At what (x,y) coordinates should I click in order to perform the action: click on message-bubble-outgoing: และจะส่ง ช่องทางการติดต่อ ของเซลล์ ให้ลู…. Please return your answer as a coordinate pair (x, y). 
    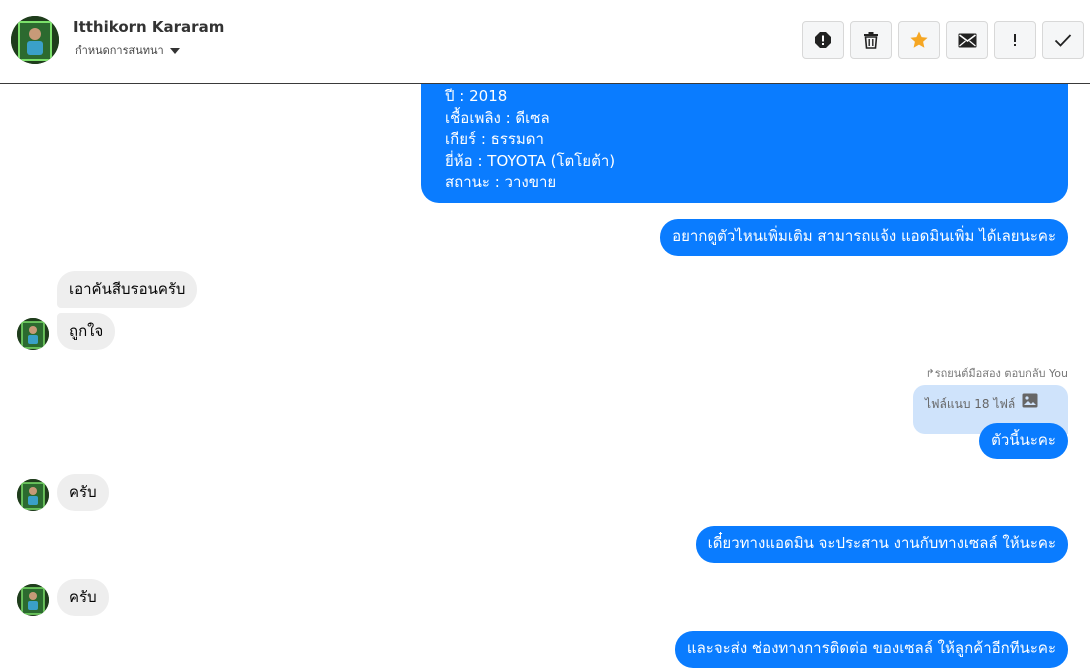
    Looking at the image, I should click on (871, 649).